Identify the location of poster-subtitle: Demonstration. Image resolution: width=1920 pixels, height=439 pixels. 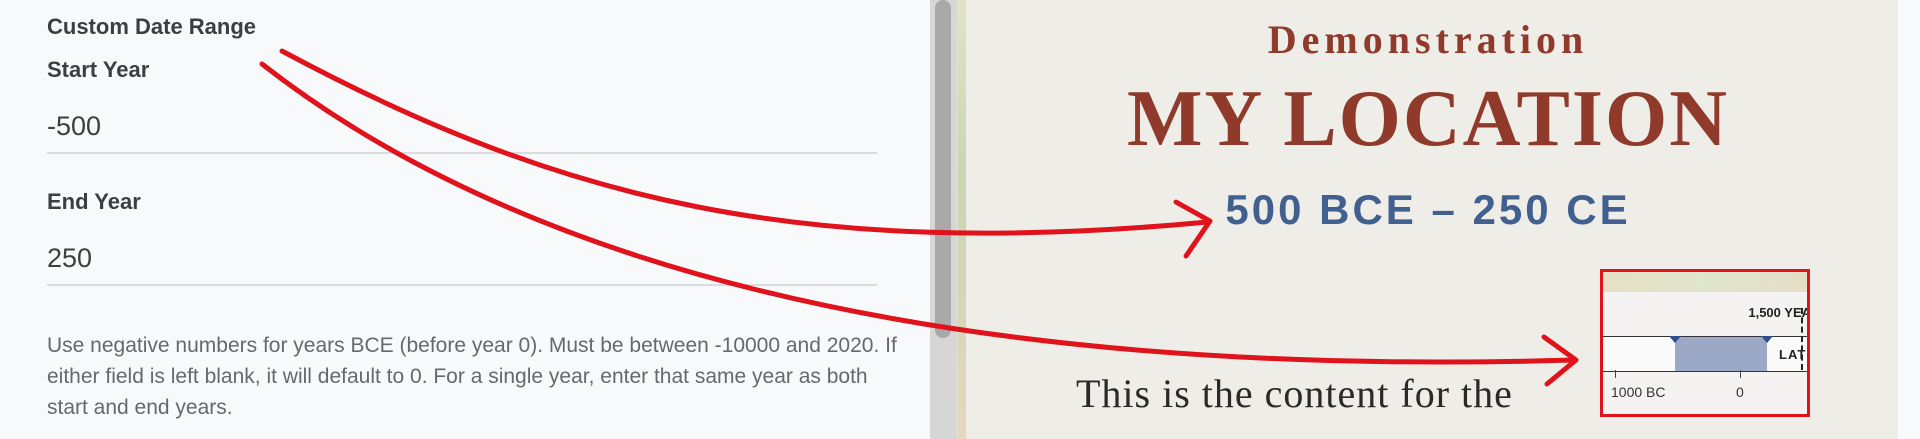
(1428, 39).